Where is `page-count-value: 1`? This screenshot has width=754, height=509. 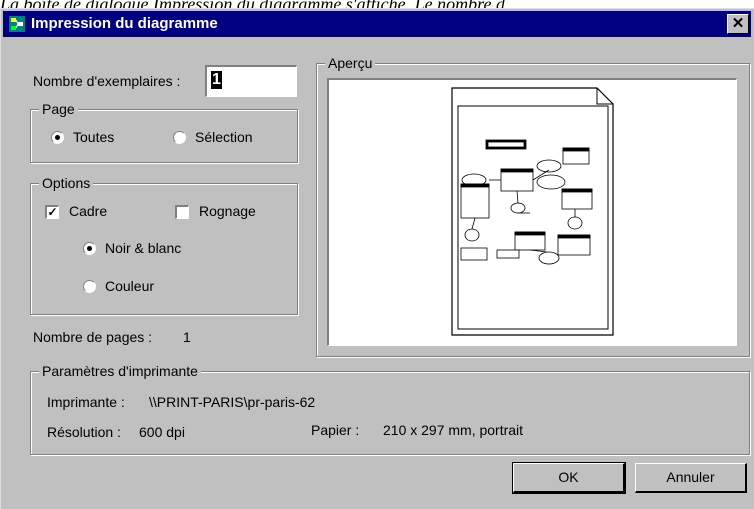 page-count-value: 1 is located at coordinates (187, 337).